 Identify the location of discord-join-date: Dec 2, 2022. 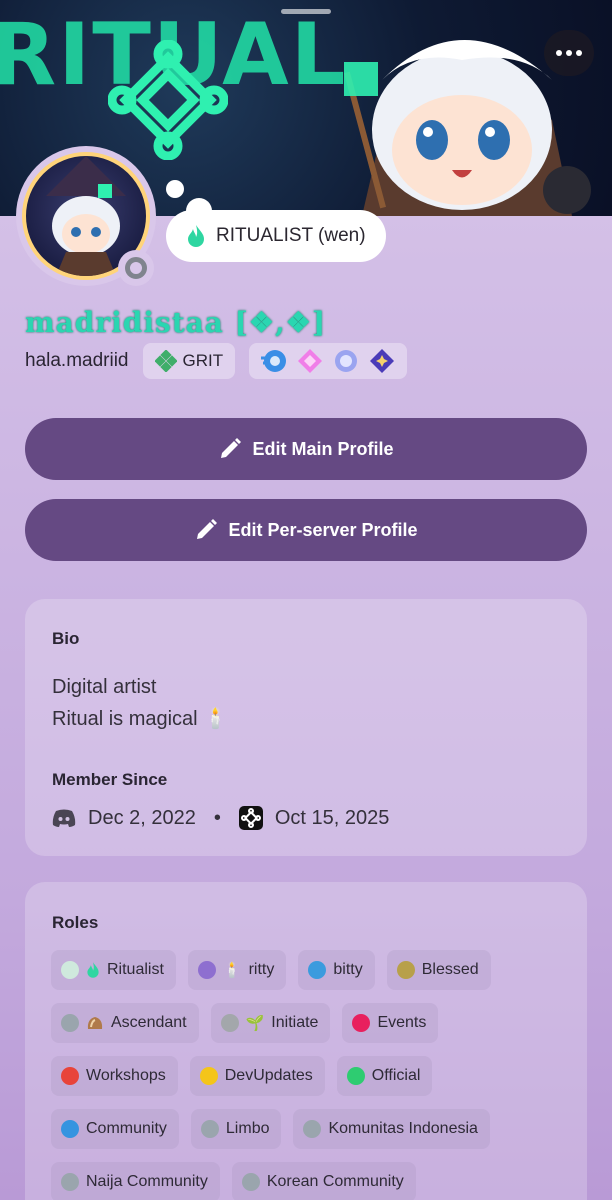
(142, 817).